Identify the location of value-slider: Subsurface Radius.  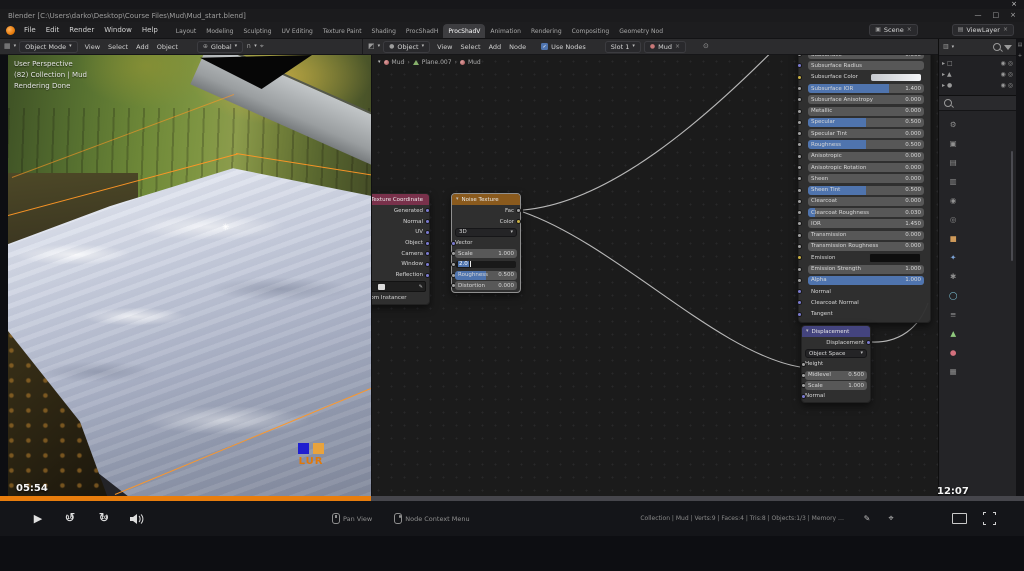
(866, 66).